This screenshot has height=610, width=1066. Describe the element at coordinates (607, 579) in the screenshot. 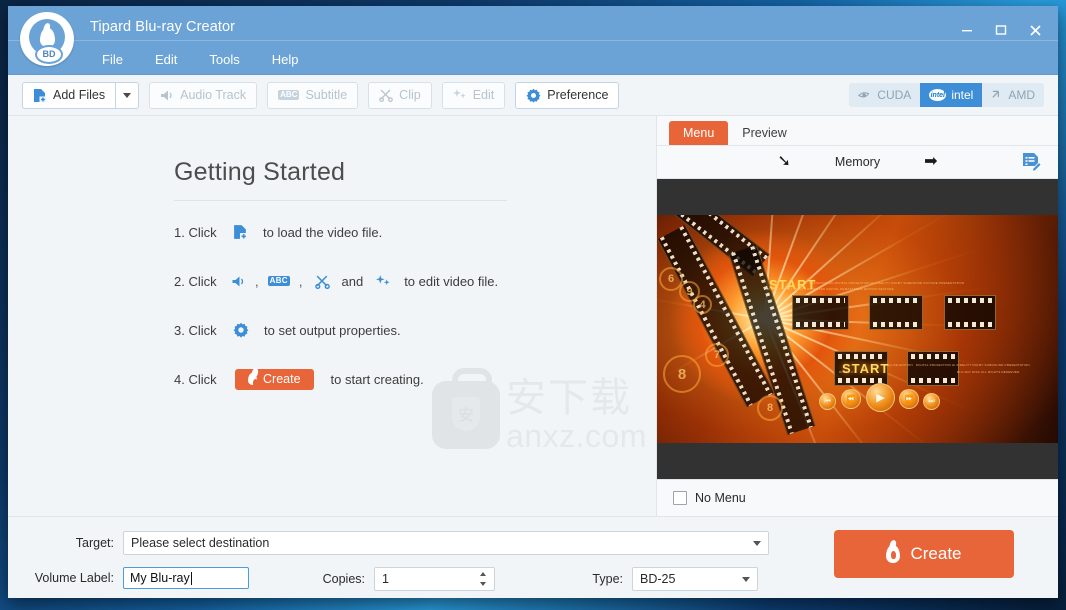

I see `type-label: Type:` at that location.